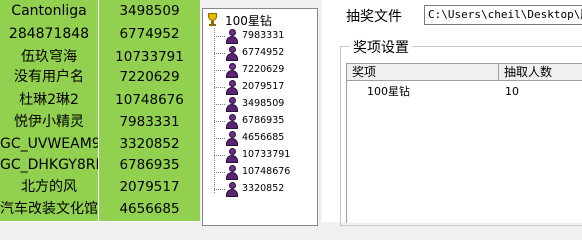  What do you see at coordinates (540, 72) in the screenshot?
I see `column-header-draw-count: 抽取人数` at bounding box center [540, 72].